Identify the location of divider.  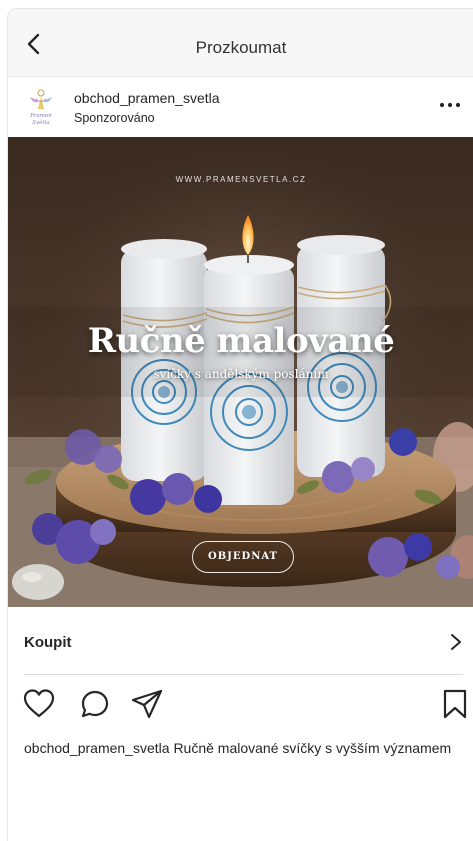
(243, 674).